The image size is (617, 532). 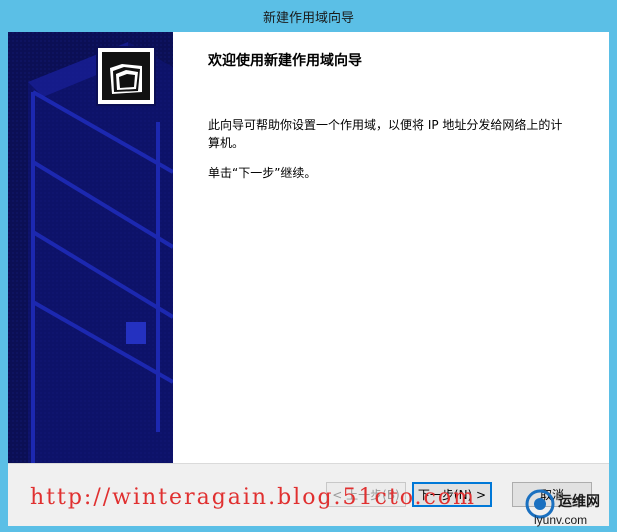 What do you see at coordinates (579, 501) in the screenshot?
I see `logo-text: 运维网` at bounding box center [579, 501].